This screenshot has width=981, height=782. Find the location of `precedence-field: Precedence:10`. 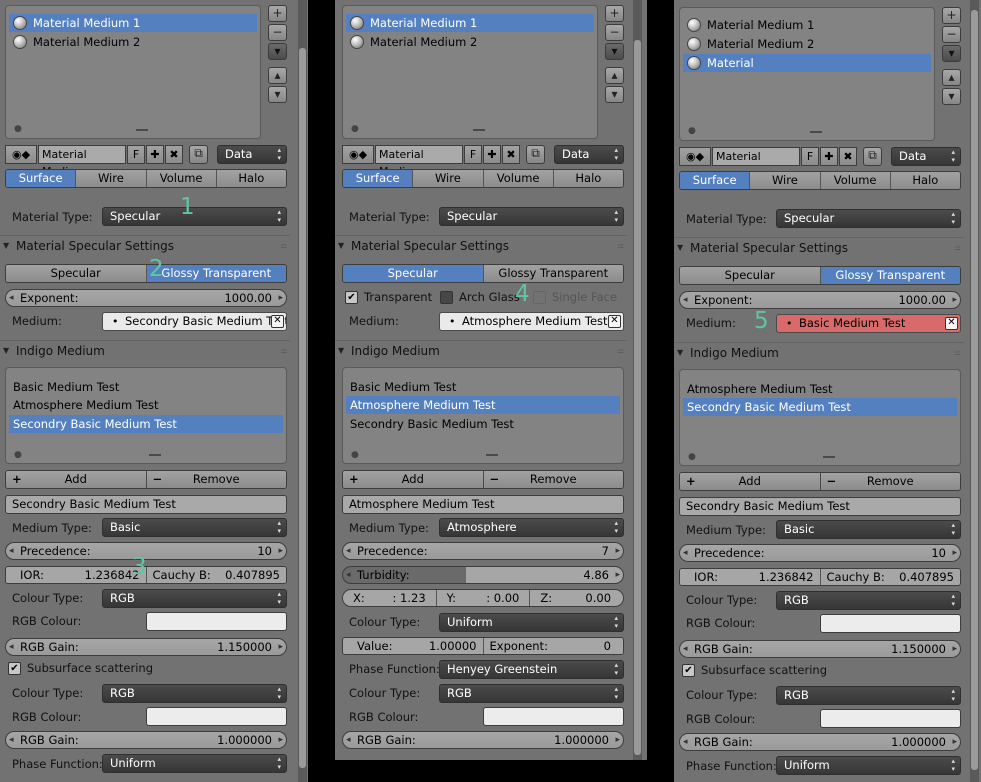

precedence-field: Precedence:10 is located at coordinates (820, 553).